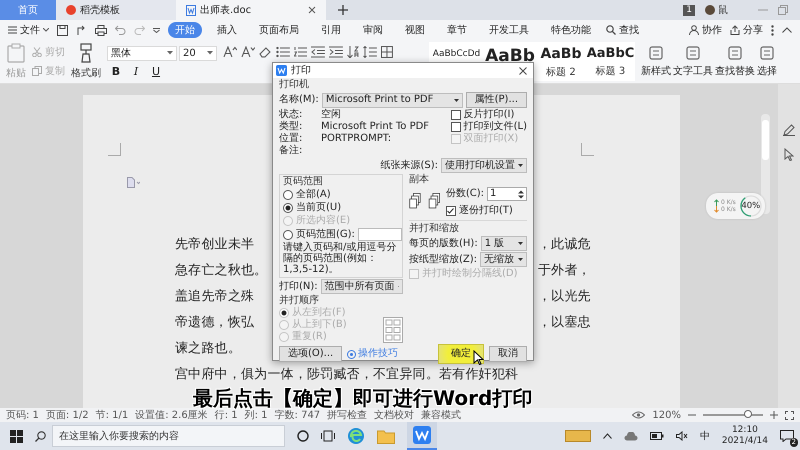  What do you see at coordinates (116, 71) in the screenshot?
I see `format-toggle: B` at bounding box center [116, 71].